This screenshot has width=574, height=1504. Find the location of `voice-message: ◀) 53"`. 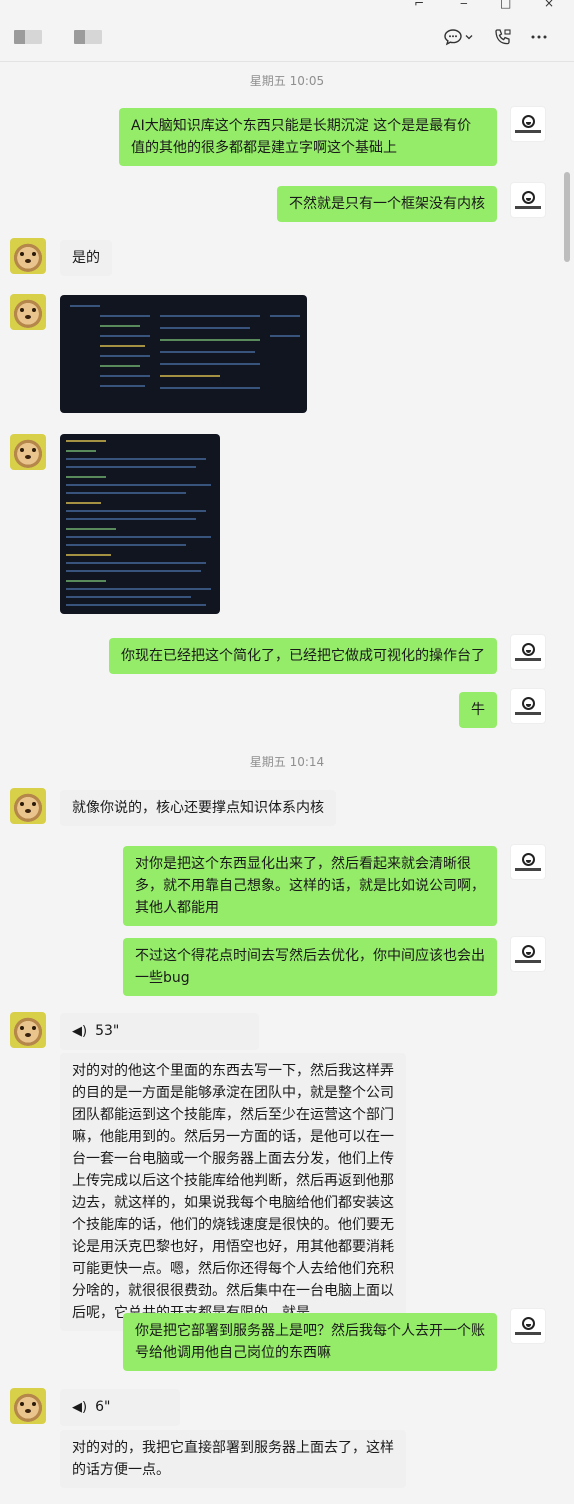

voice-message: ◀) 53" is located at coordinates (159, 1031).